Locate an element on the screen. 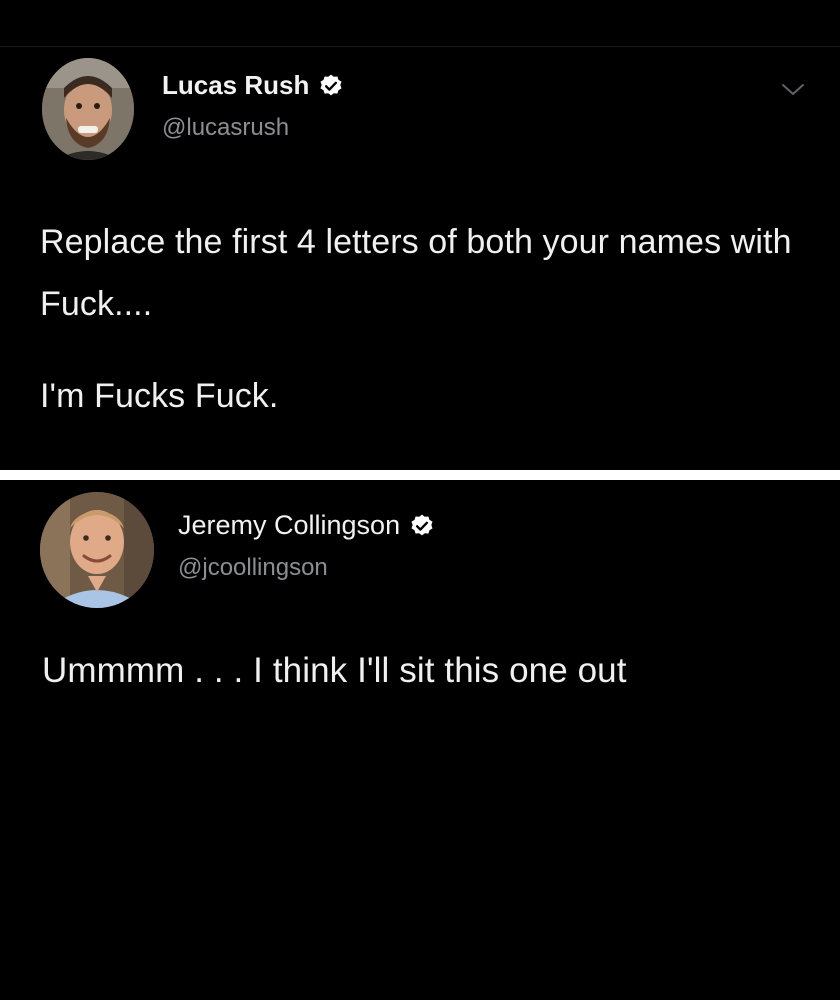 This screenshot has width=840, height=1000. author-name-row: Lucas Rush is located at coordinates (253, 85).